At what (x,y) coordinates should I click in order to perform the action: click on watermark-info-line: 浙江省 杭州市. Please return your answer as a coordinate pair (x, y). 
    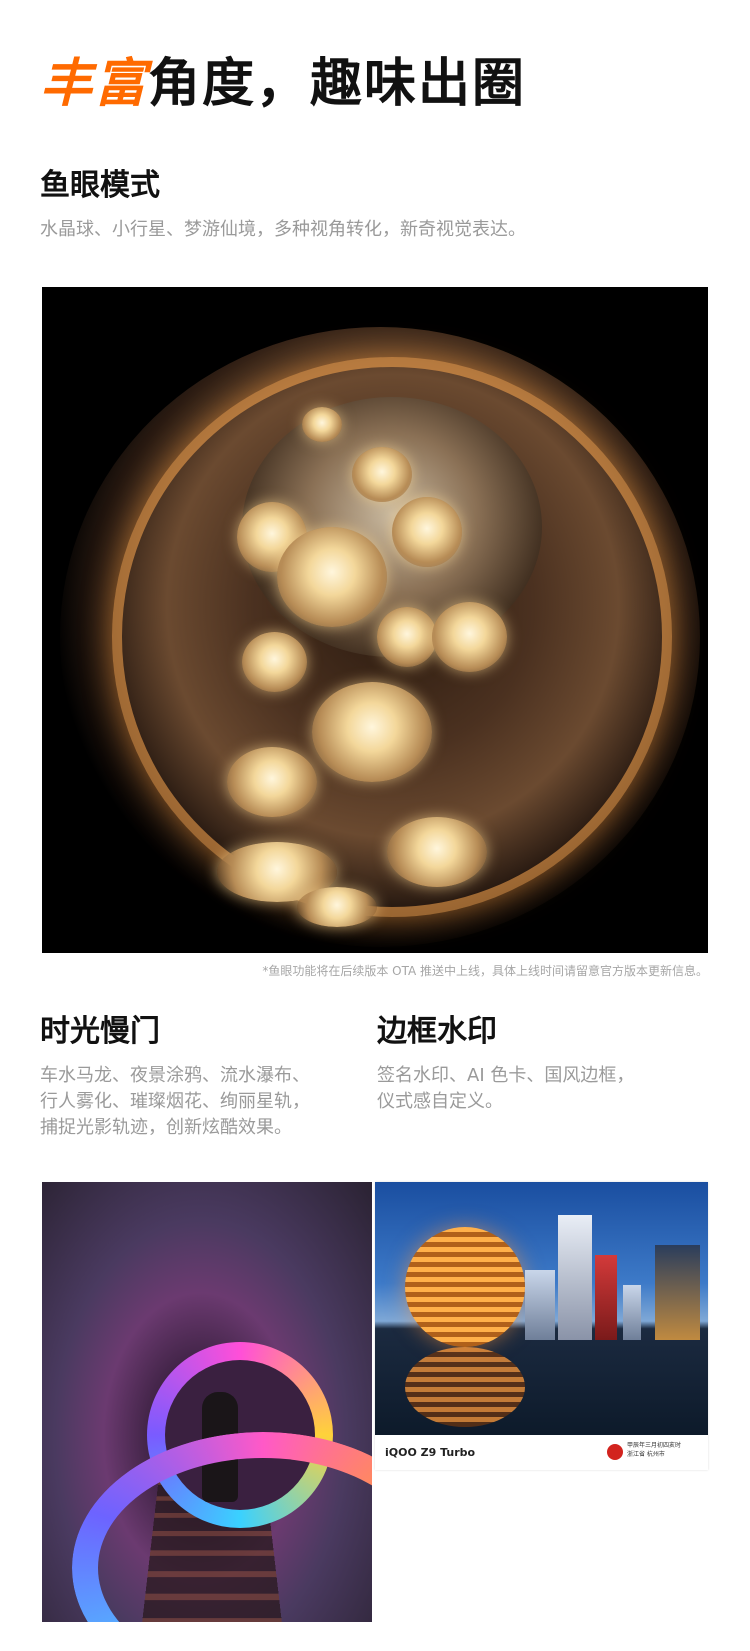
    Looking at the image, I should click on (646, 1454).